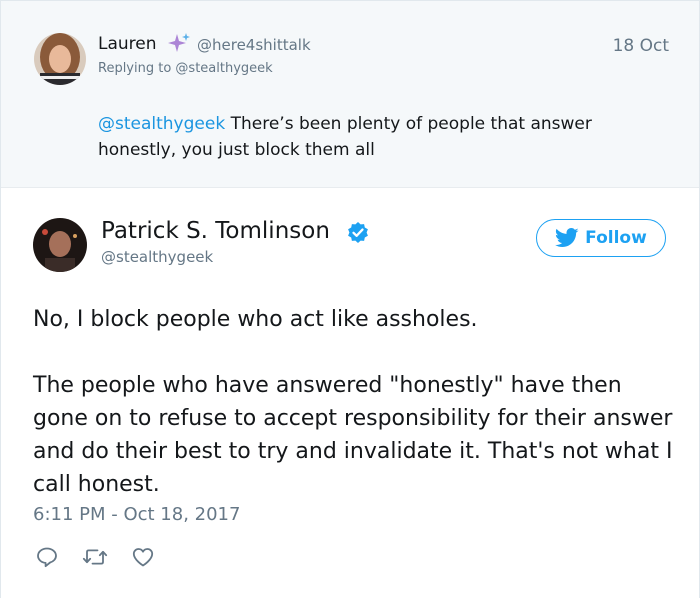 This screenshot has width=700, height=598. What do you see at coordinates (161, 124) in the screenshot?
I see `reply-mention-link: @stealthygeek` at bounding box center [161, 124].